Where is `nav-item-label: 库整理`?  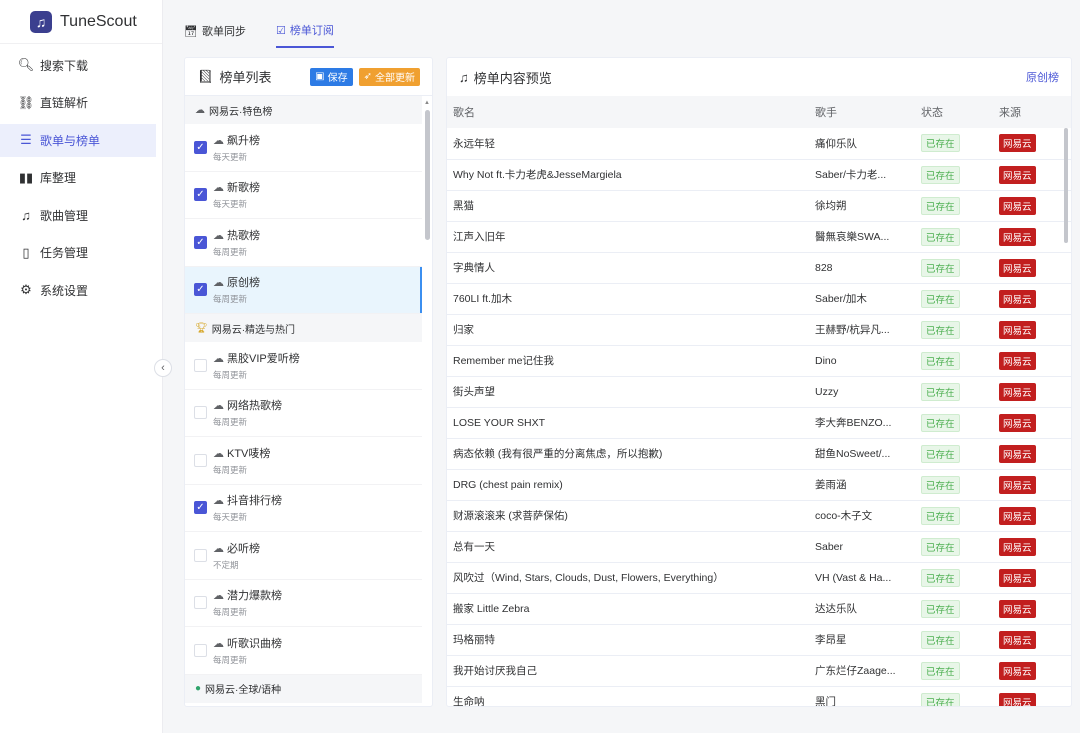
nav-item-label: 库整理 is located at coordinates (58, 178).